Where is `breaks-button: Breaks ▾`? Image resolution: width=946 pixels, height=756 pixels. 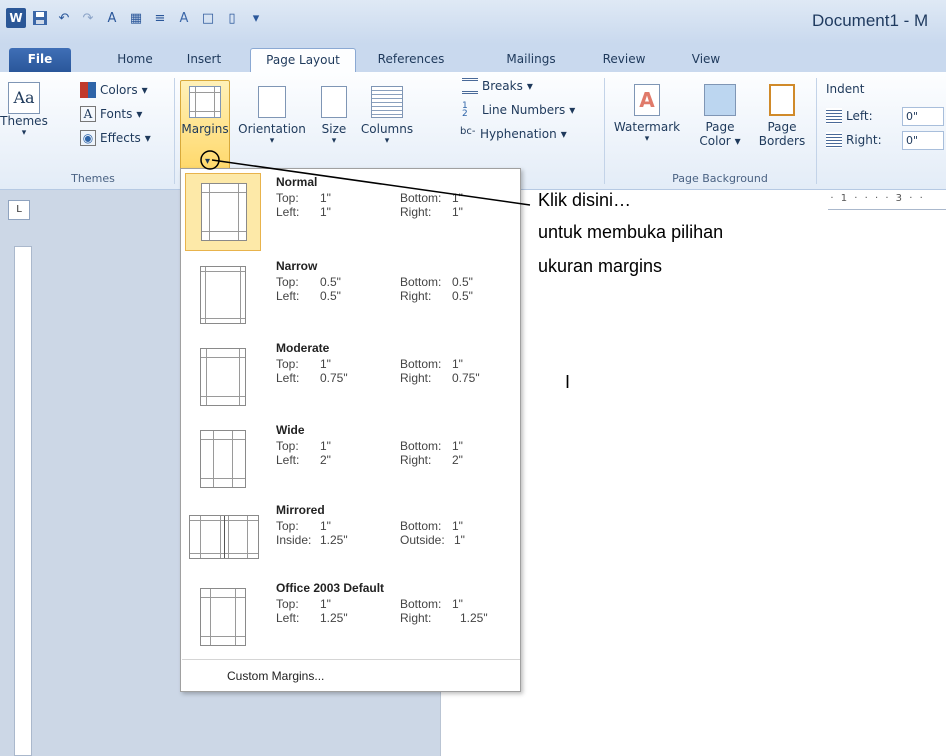 breaks-button: Breaks ▾ is located at coordinates (497, 86).